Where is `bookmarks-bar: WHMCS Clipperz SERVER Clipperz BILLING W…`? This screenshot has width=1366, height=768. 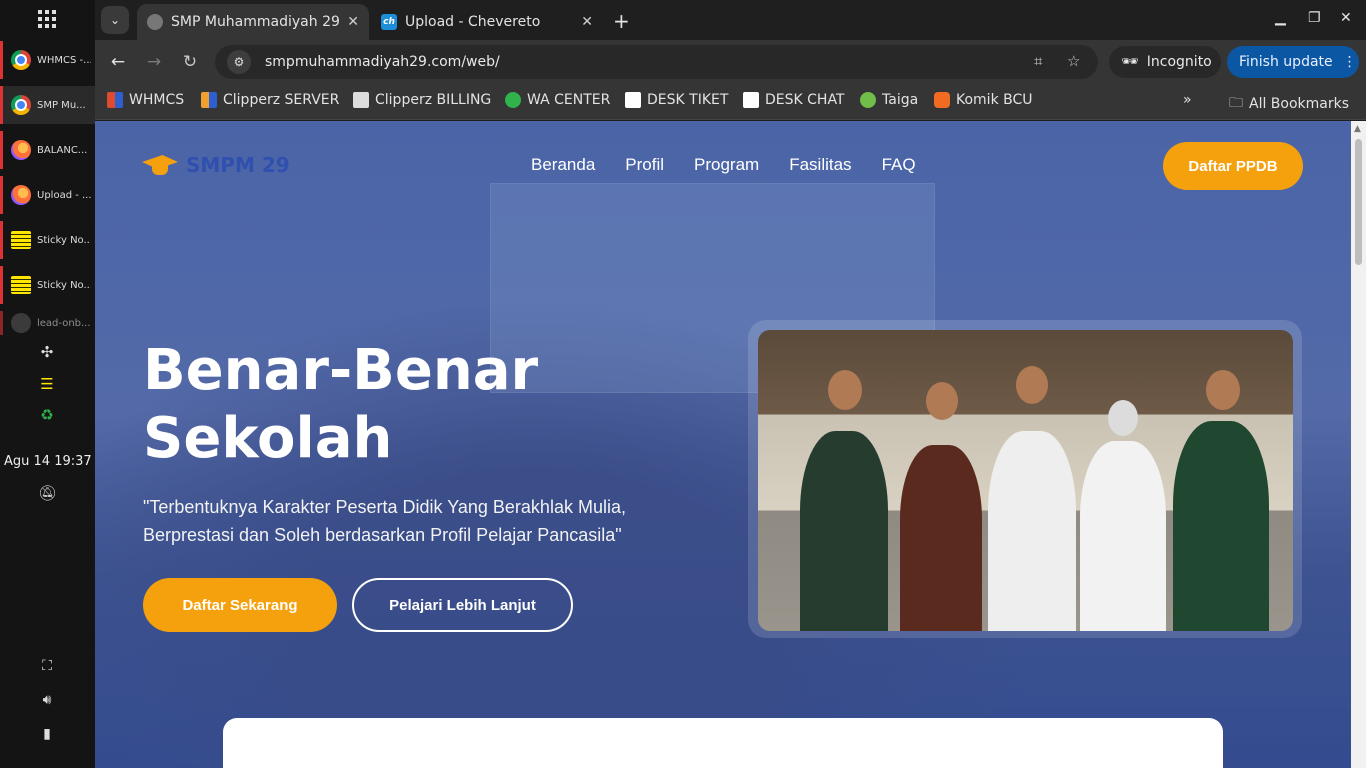
bookmarks-bar: WHMCS Clipperz SERVER Clipperz BILLING W… is located at coordinates (730, 102).